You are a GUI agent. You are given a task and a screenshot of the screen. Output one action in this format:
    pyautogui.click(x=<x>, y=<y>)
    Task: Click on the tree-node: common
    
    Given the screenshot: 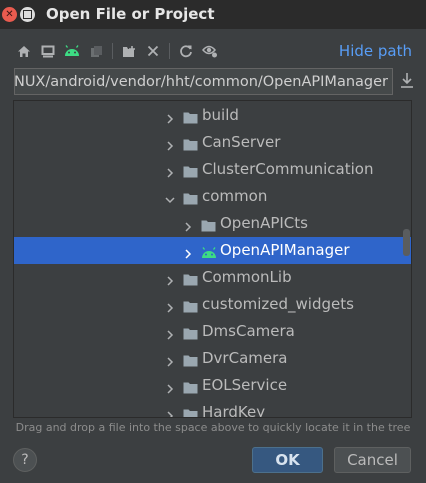 What is the action you would take?
    pyautogui.click(x=212, y=196)
    